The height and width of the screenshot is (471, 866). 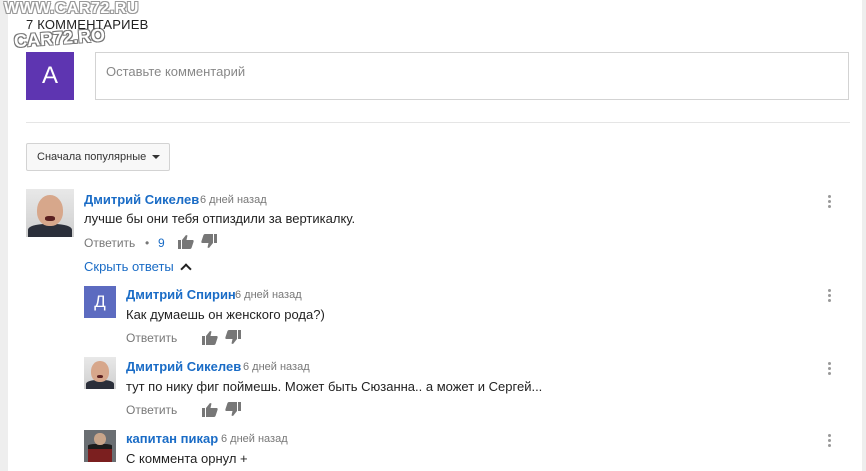 I want to click on reply-text: Как думаешь он женского рода?), so click(x=225, y=314).